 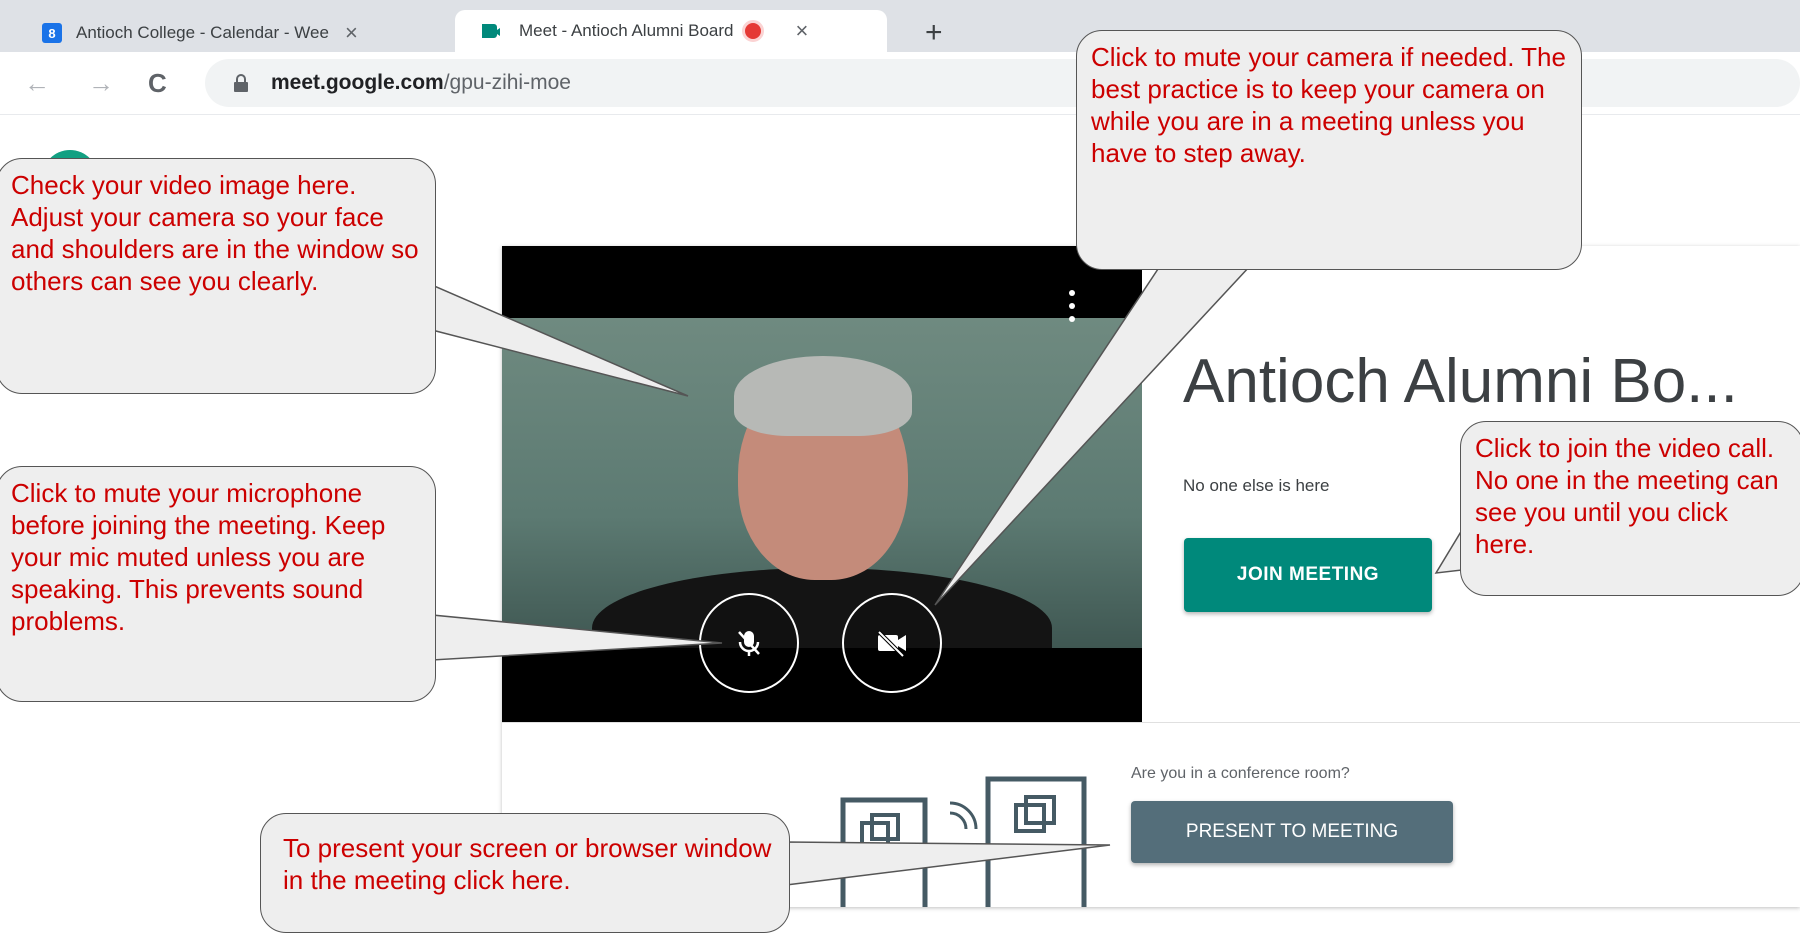 I want to click on mic-off-icon, so click(x=749, y=643).